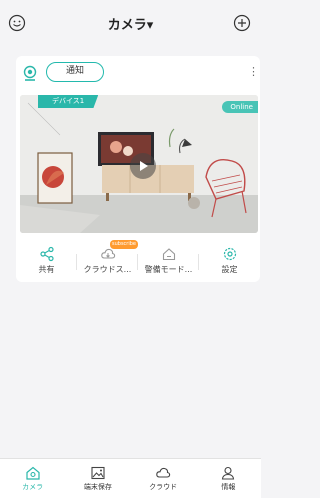 This screenshot has width=320, height=498. Describe the element at coordinates (242, 23) in the screenshot. I see `add-circle-icon` at that location.